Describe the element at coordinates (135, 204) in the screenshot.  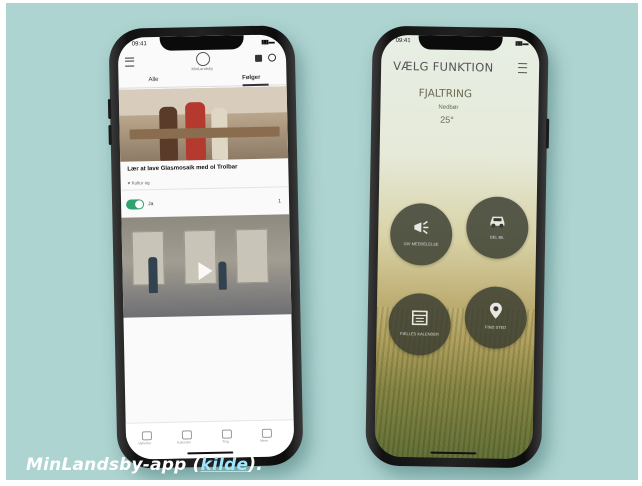
I see `attend-toggle` at that location.